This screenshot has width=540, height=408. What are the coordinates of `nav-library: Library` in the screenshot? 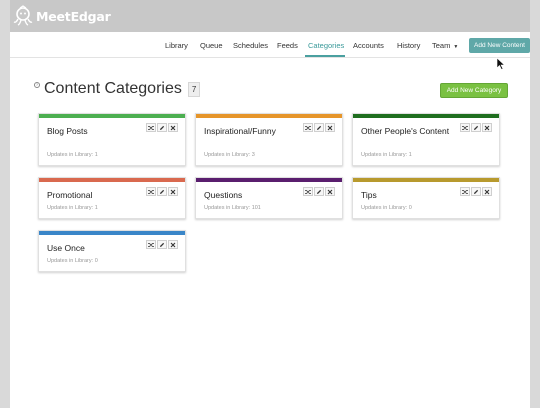 It's located at (176, 45).